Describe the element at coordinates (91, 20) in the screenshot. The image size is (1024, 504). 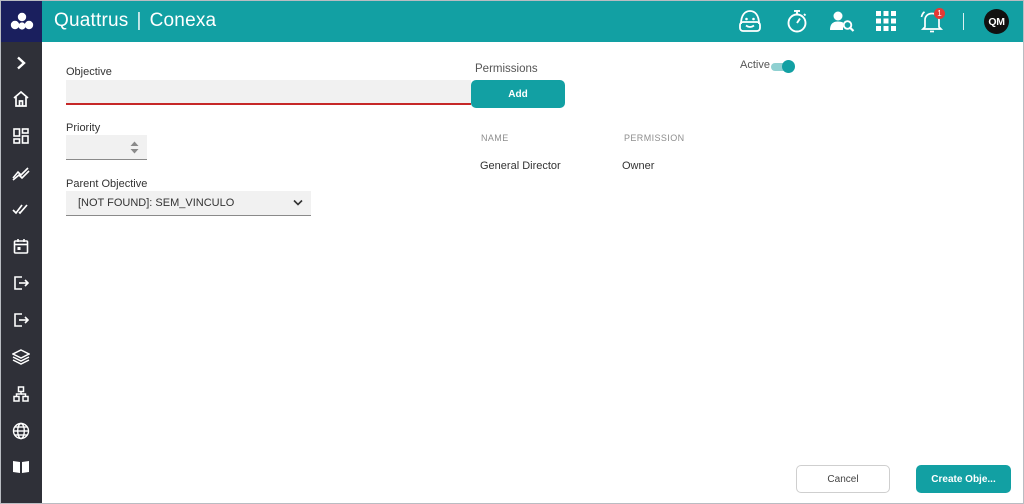
I see `brand-name: Quattrus` at that location.